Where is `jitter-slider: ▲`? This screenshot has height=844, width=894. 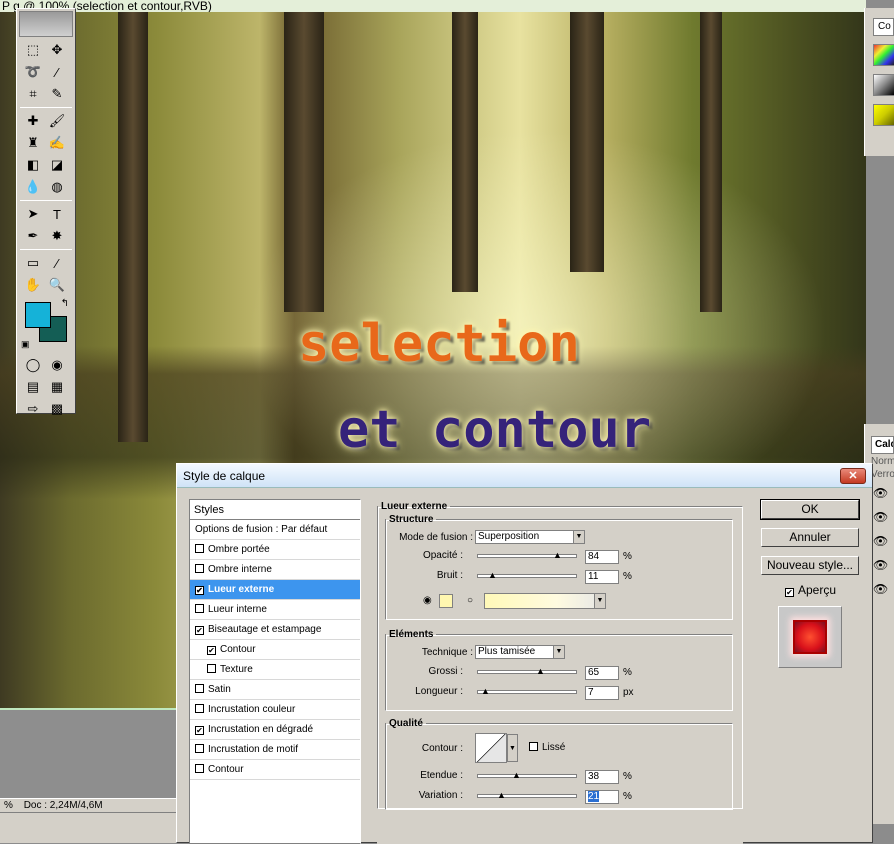
jitter-slider: ▲ is located at coordinates (527, 795).